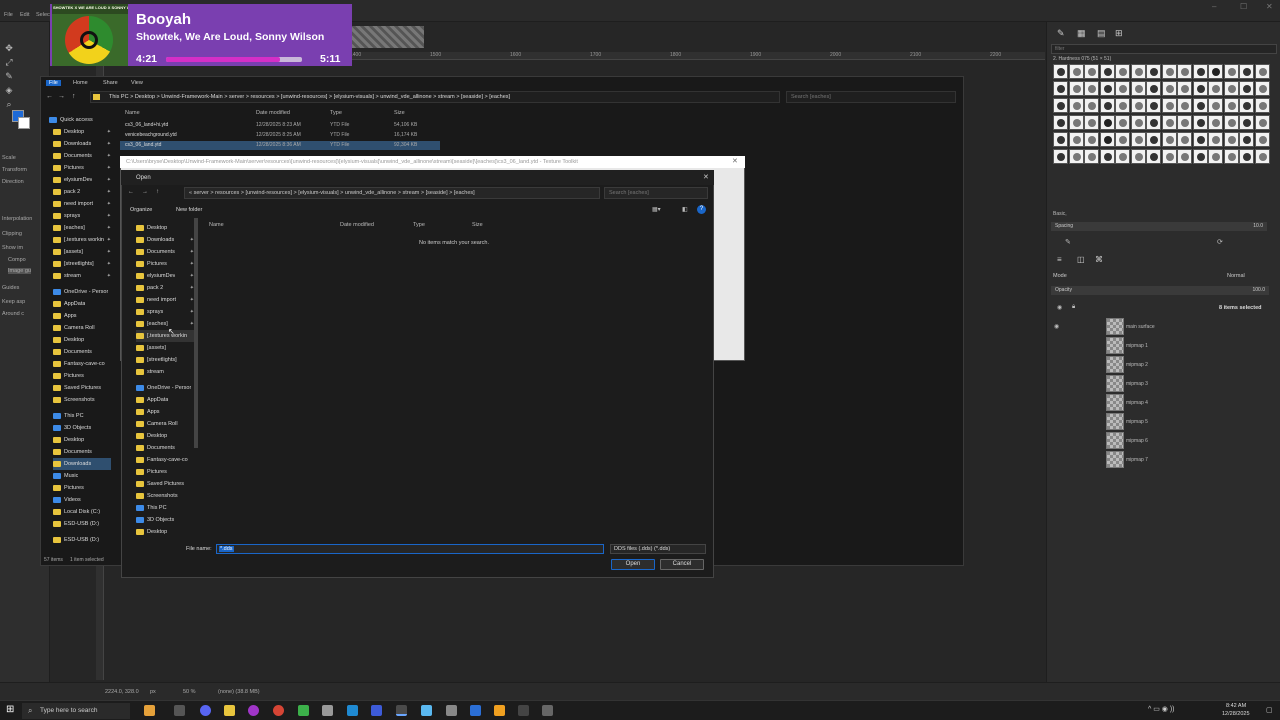 Image resolution: width=1280 pixels, height=720 pixels. What do you see at coordinates (82, 512) in the screenshot?
I see `explorer-nav-item: Local Disk (C:)` at bounding box center [82, 512].